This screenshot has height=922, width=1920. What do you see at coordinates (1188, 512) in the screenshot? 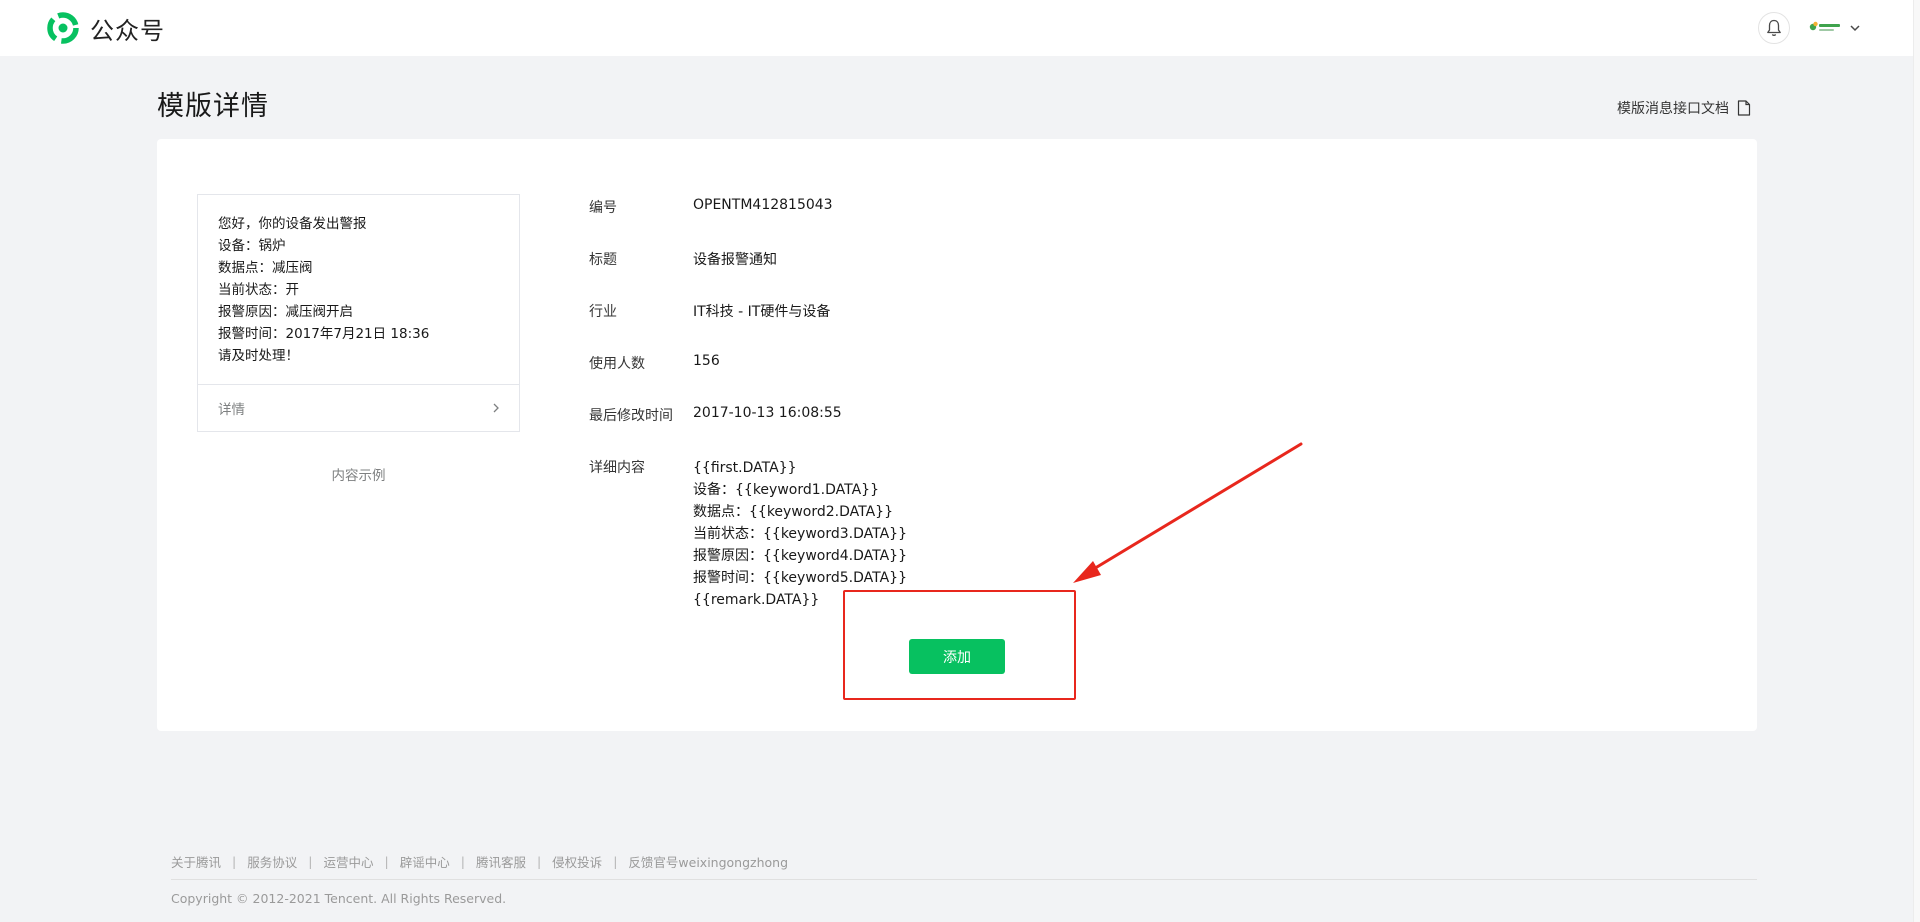
I see `annotation-arrow-icon` at bounding box center [1188, 512].